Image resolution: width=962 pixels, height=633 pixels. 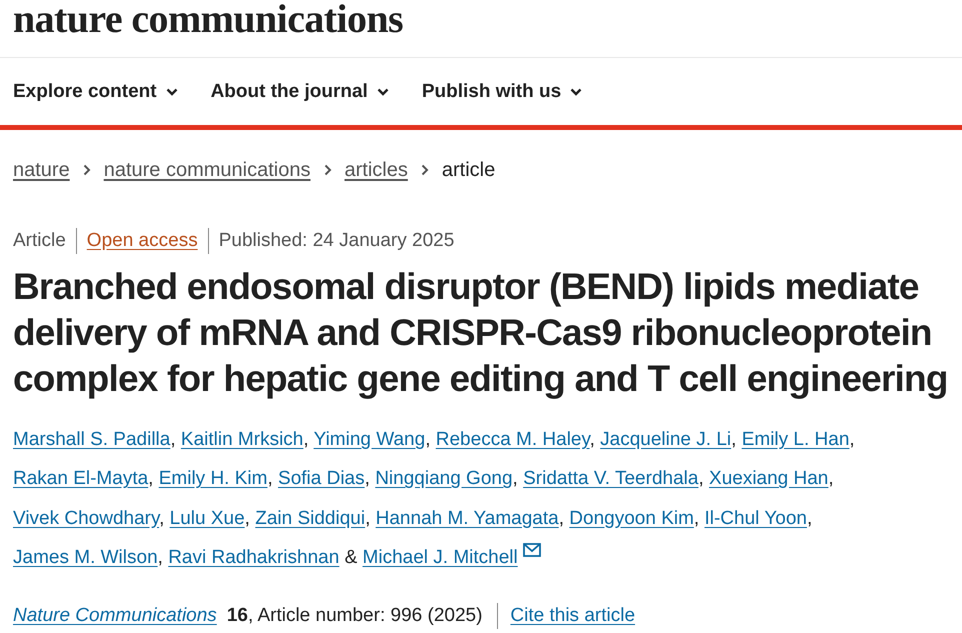 I want to click on author-link: Ningqiang Gong, so click(x=444, y=479).